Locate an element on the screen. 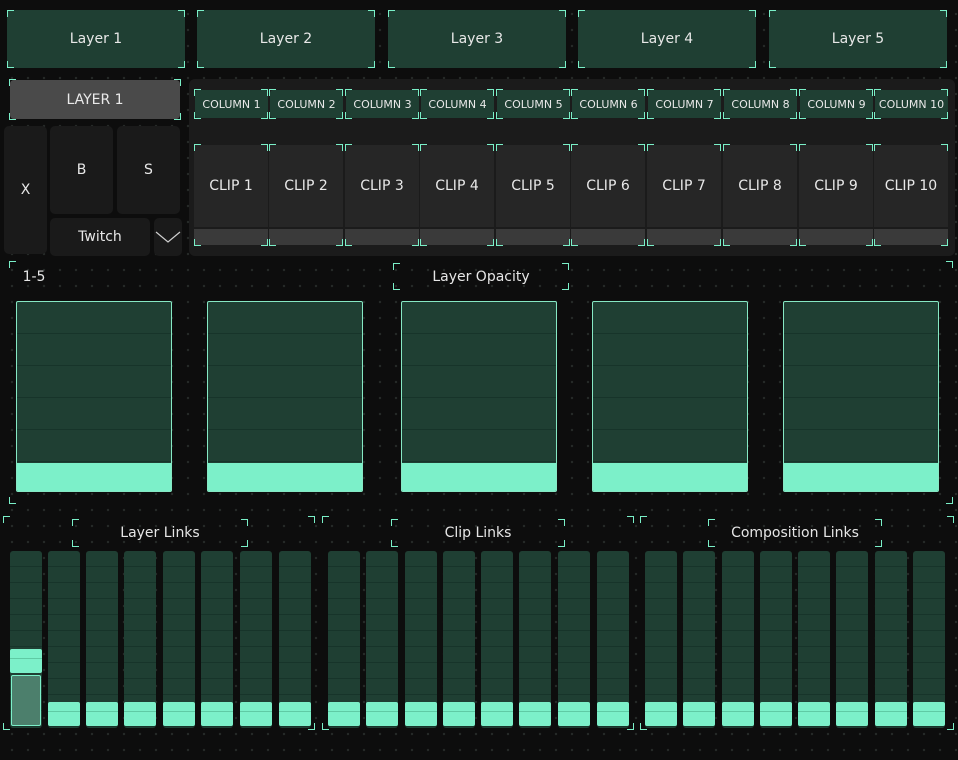 The image size is (958, 760). clip-button-3: CLIP 3 is located at coordinates (382, 186).